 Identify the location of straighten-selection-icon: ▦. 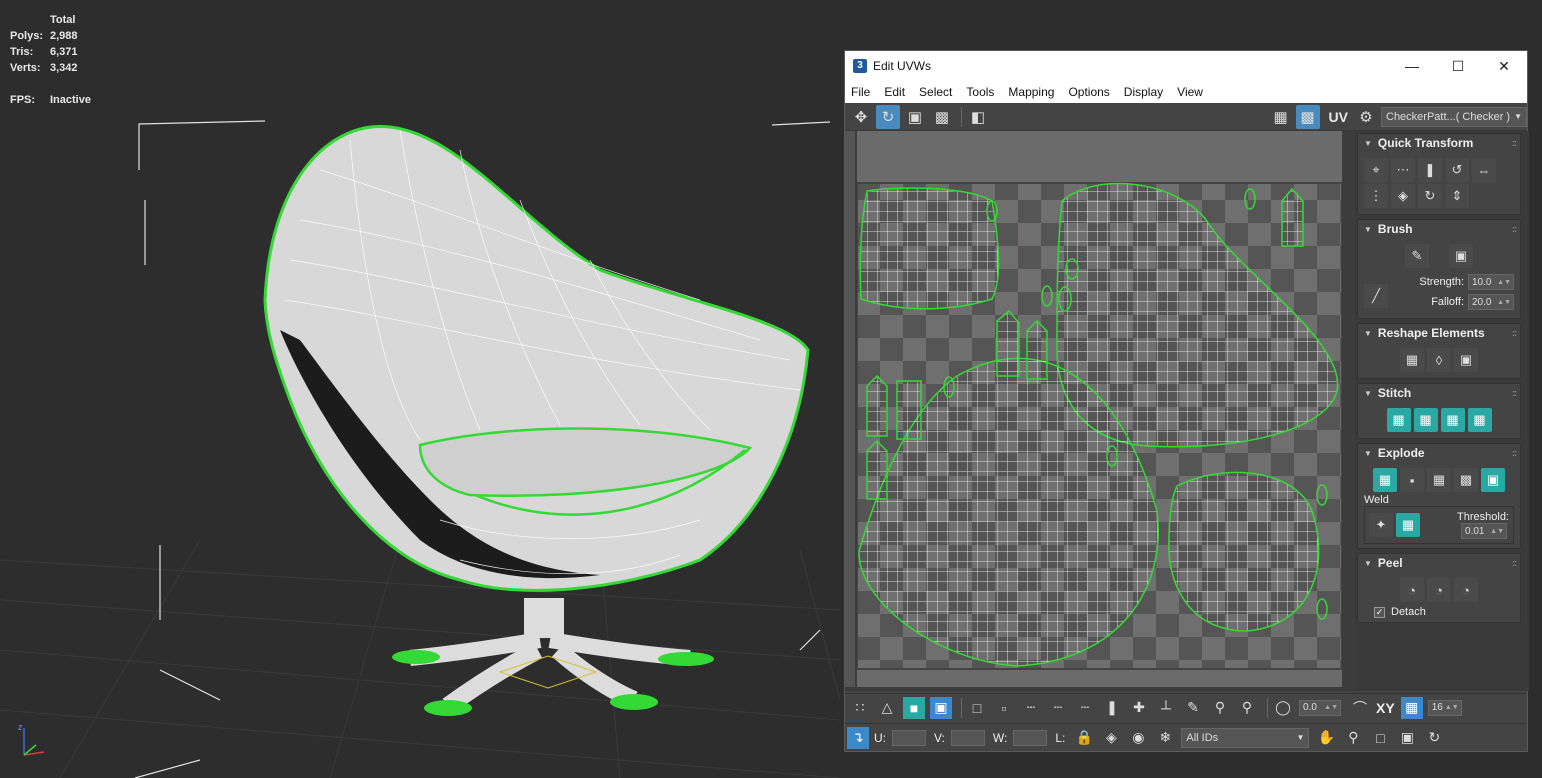
(1412, 360).